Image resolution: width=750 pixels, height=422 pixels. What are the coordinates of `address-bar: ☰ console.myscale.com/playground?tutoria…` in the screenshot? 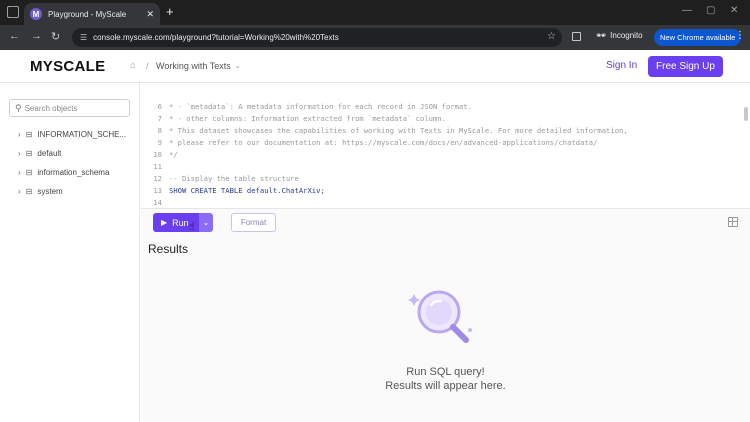 It's located at (317, 37).